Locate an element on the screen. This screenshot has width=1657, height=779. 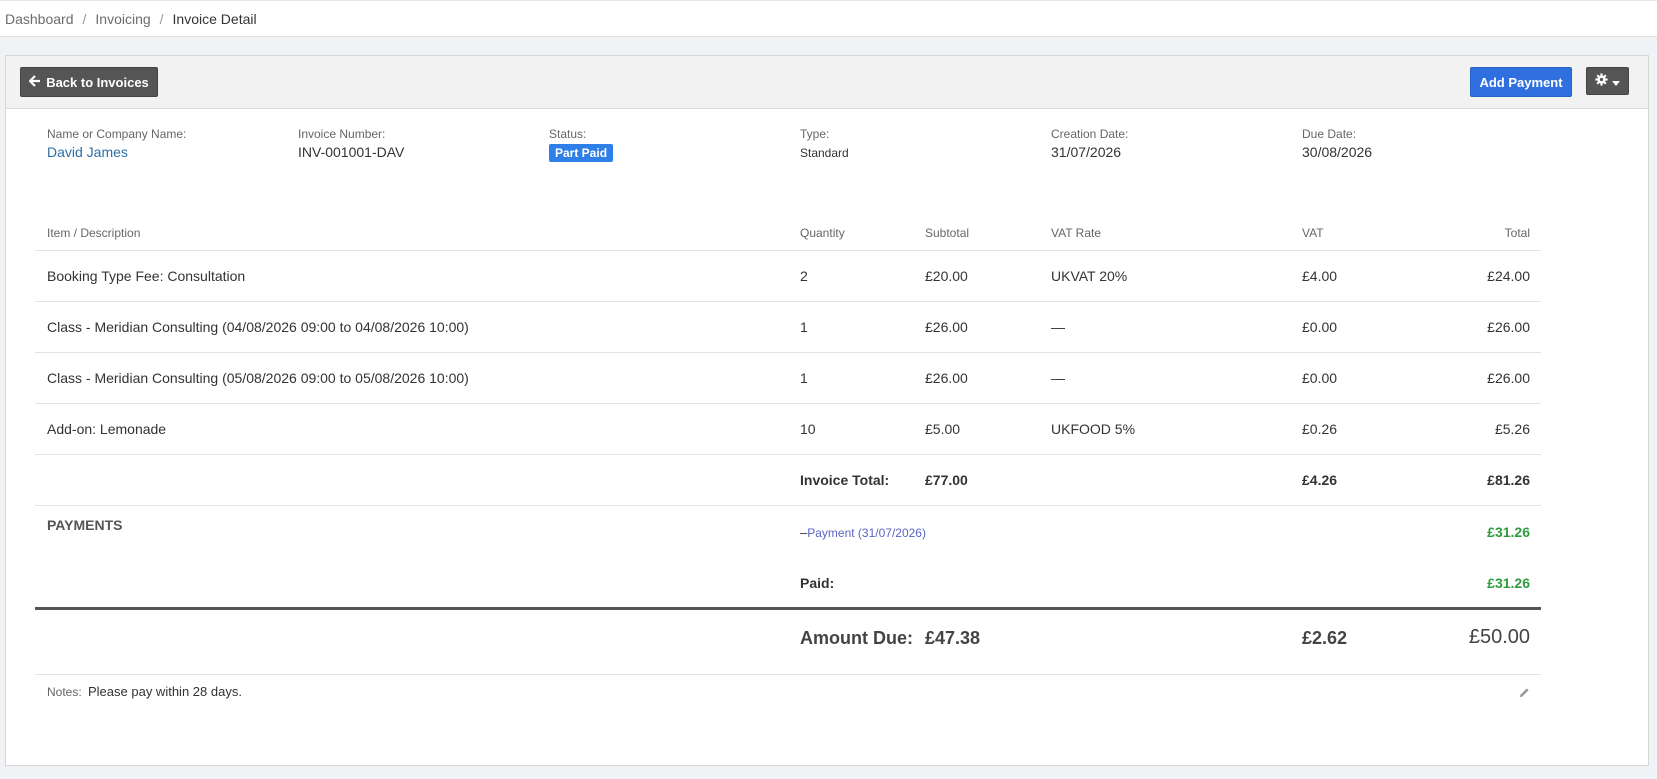
arrow-left-icon is located at coordinates (34, 82).